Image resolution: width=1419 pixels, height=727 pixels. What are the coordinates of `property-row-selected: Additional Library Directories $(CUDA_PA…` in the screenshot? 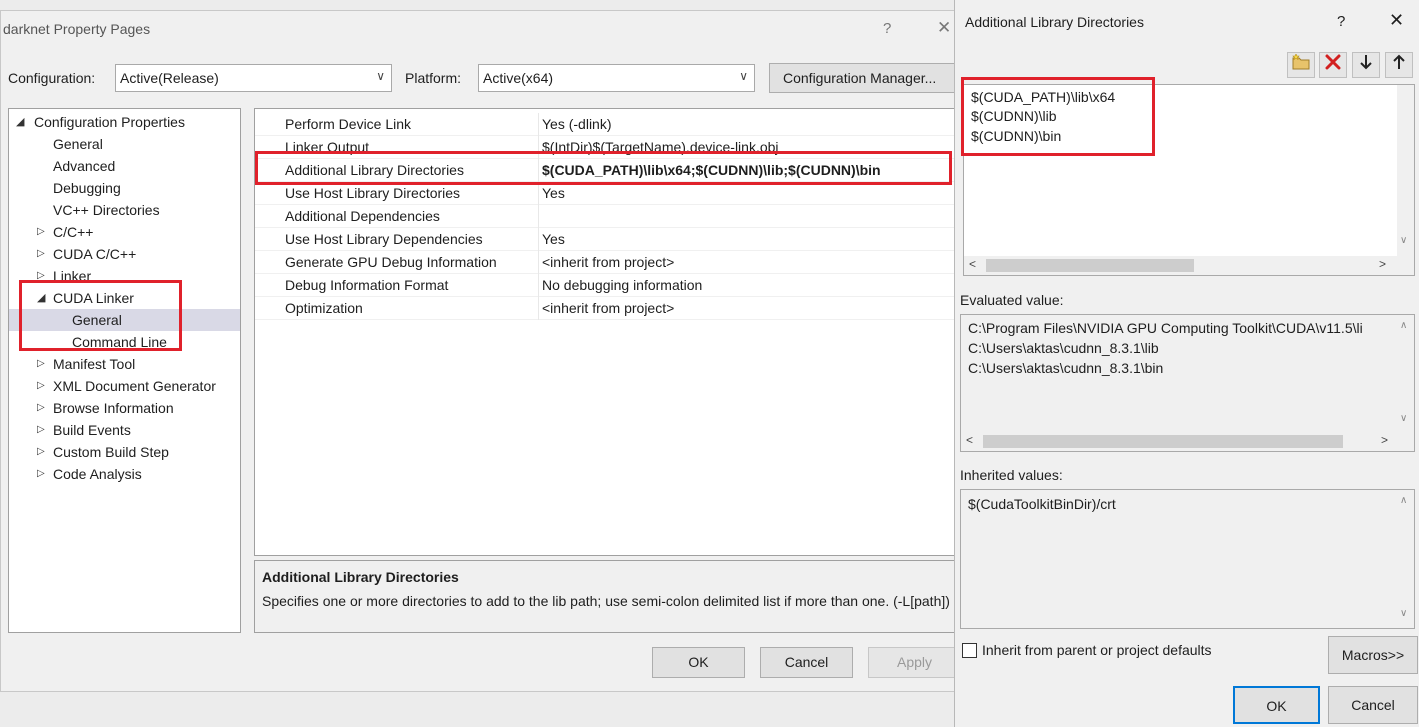 It's located at (609, 170).